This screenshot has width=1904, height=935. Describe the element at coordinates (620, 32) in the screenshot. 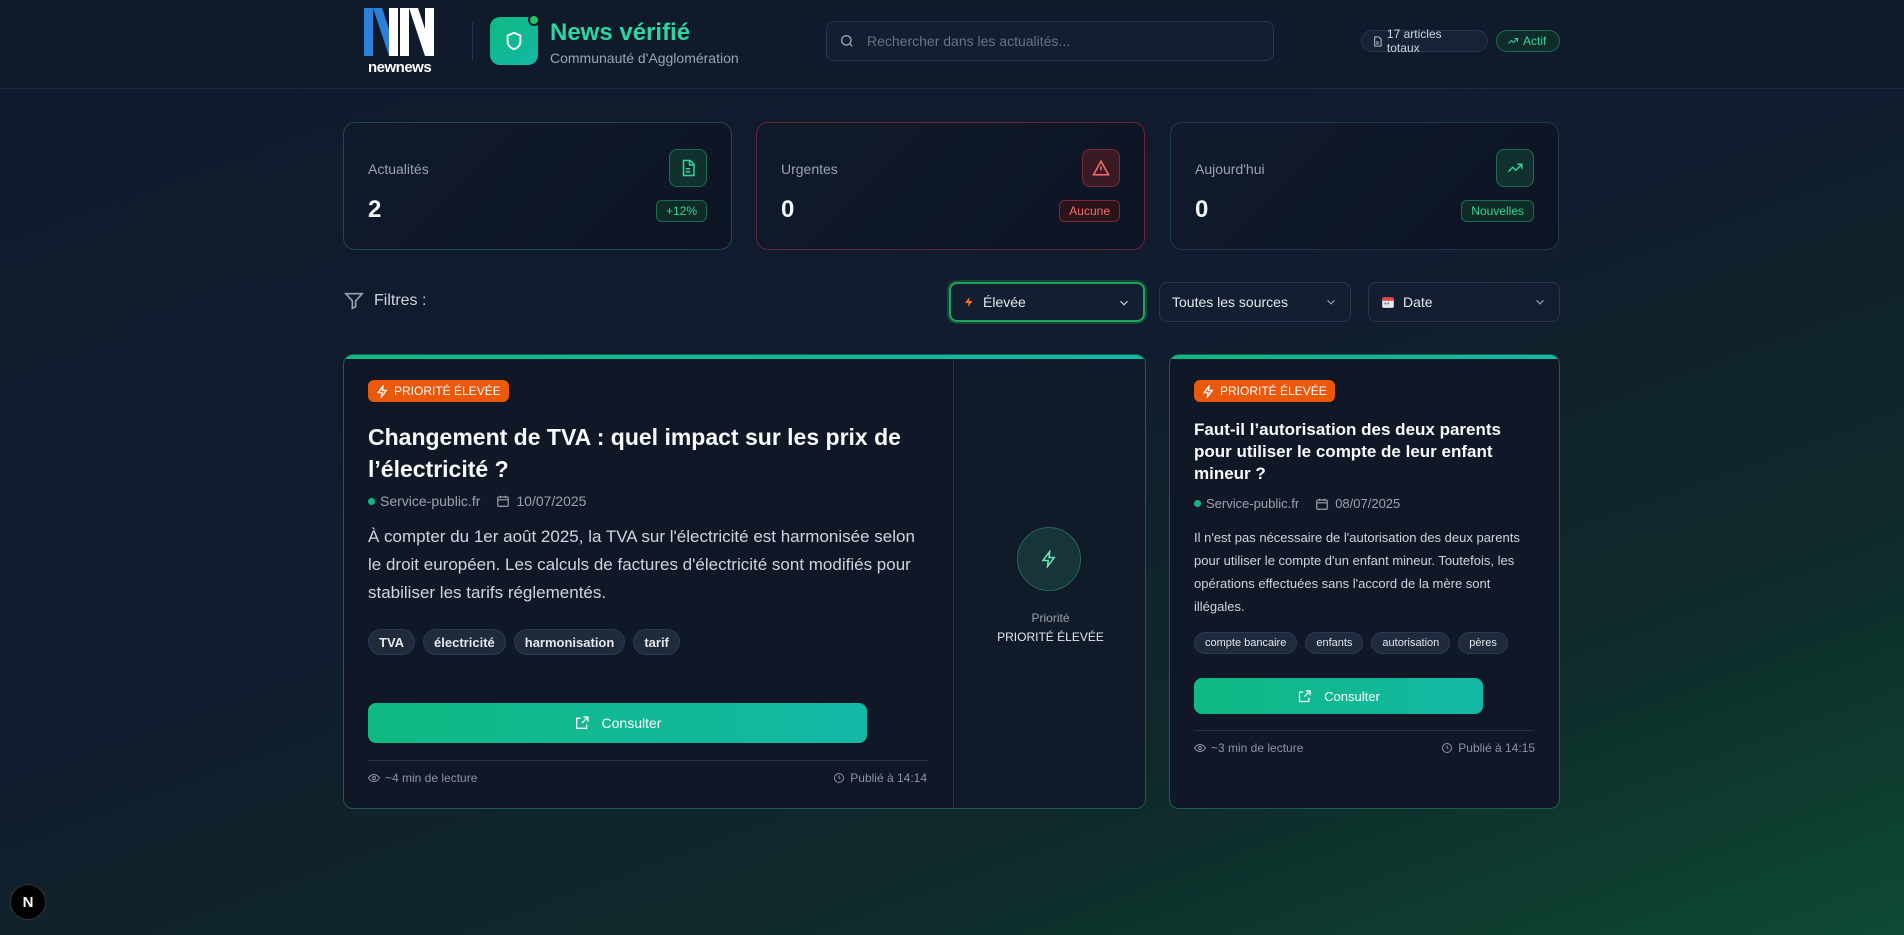

I see `brand-title: News vérifié` at that location.